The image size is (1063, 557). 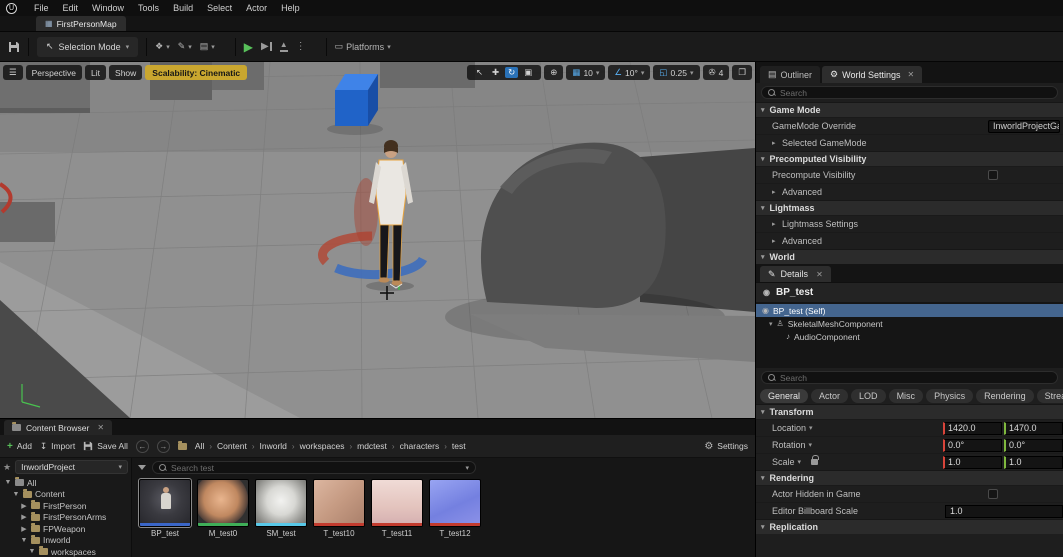 What do you see at coordinates (105, 446) in the screenshot?
I see `save-all-button: Save All` at bounding box center [105, 446].